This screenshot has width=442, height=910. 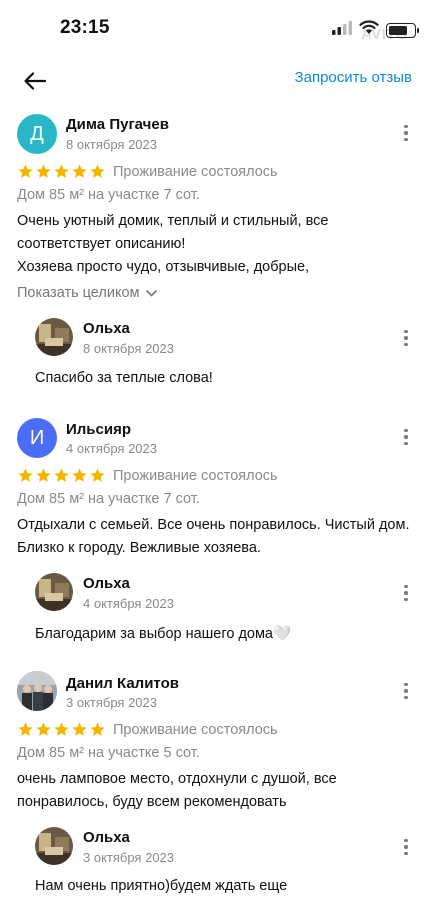 I want to click on arrow-left-icon, so click(x=35, y=83).